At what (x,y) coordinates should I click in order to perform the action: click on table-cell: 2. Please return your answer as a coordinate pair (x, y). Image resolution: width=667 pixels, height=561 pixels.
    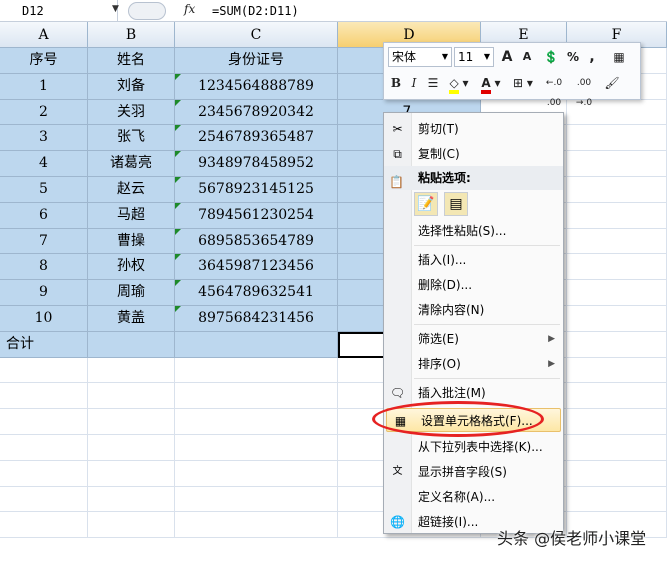
    Looking at the image, I should click on (44, 112).